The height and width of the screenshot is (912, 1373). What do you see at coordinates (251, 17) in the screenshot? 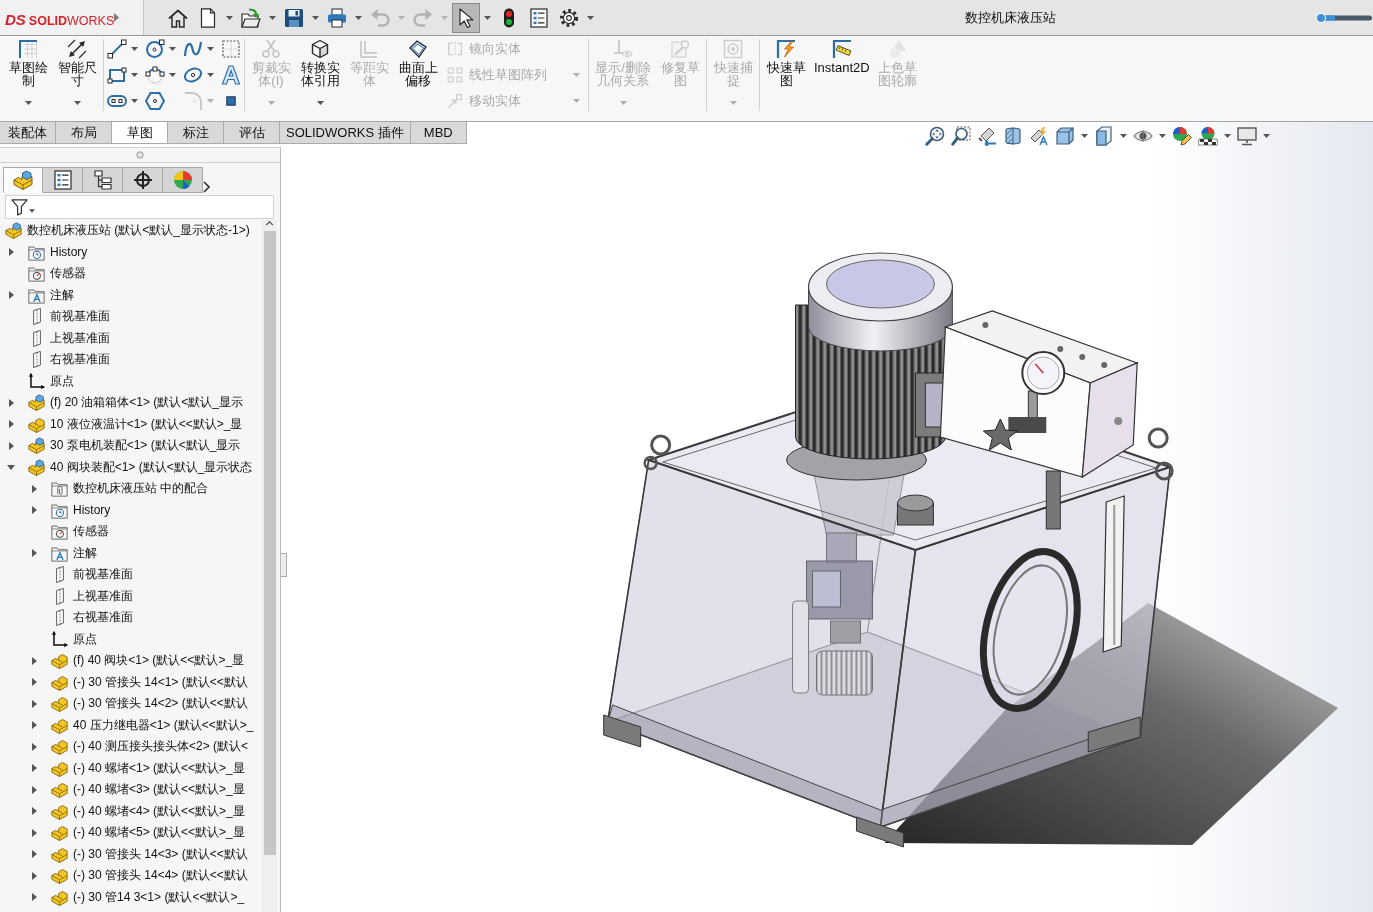
I see `open-button` at bounding box center [251, 17].